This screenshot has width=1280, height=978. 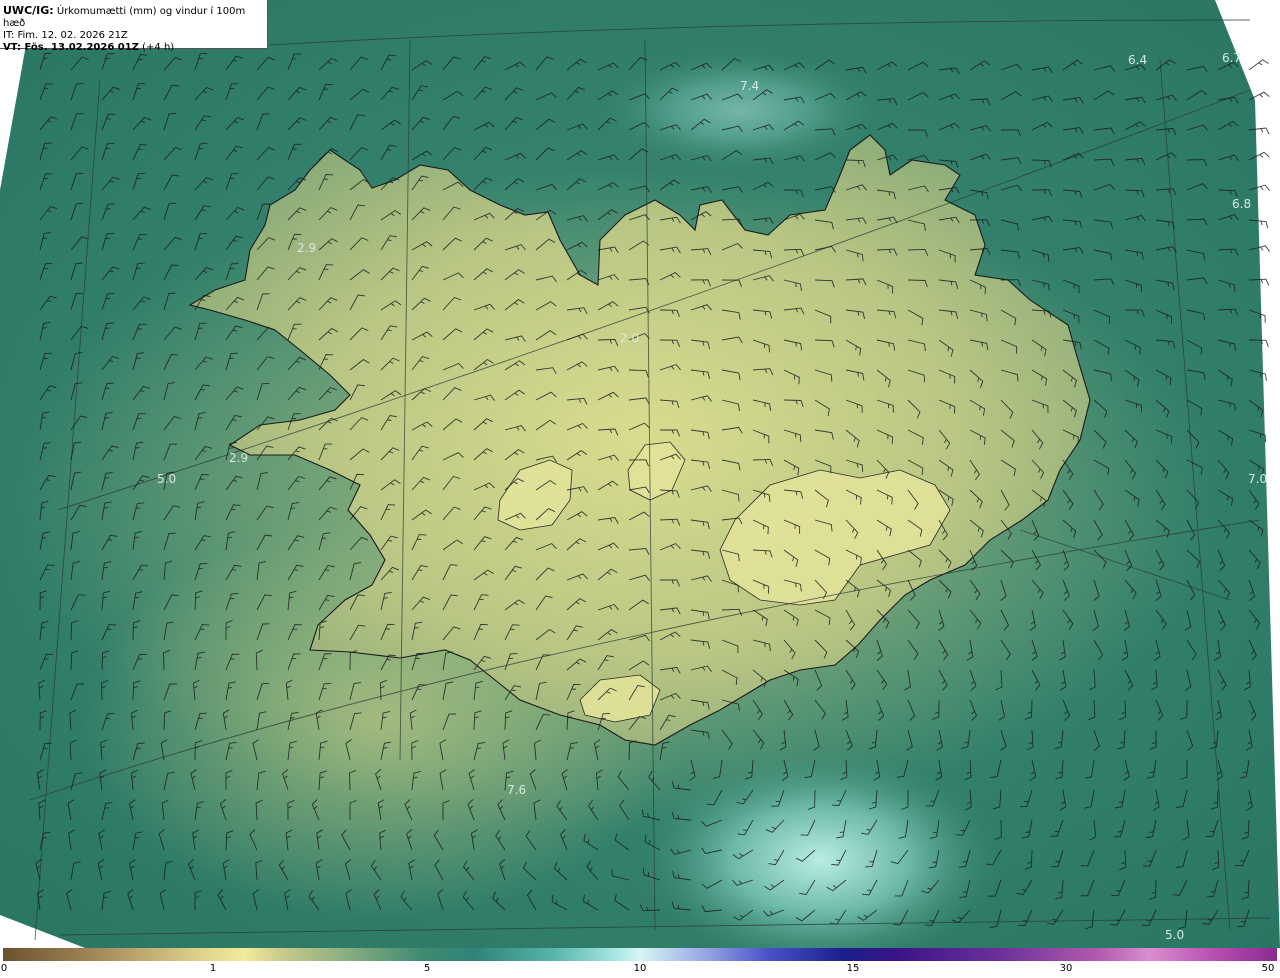 I want to click on value-label: 6.4, so click(x=1137, y=60).